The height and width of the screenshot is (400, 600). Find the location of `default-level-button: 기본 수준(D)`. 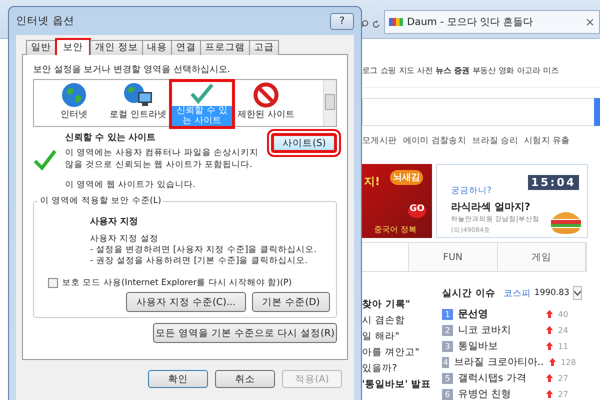

default-level-button: 기본 수준(D) is located at coordinates (291, 302).